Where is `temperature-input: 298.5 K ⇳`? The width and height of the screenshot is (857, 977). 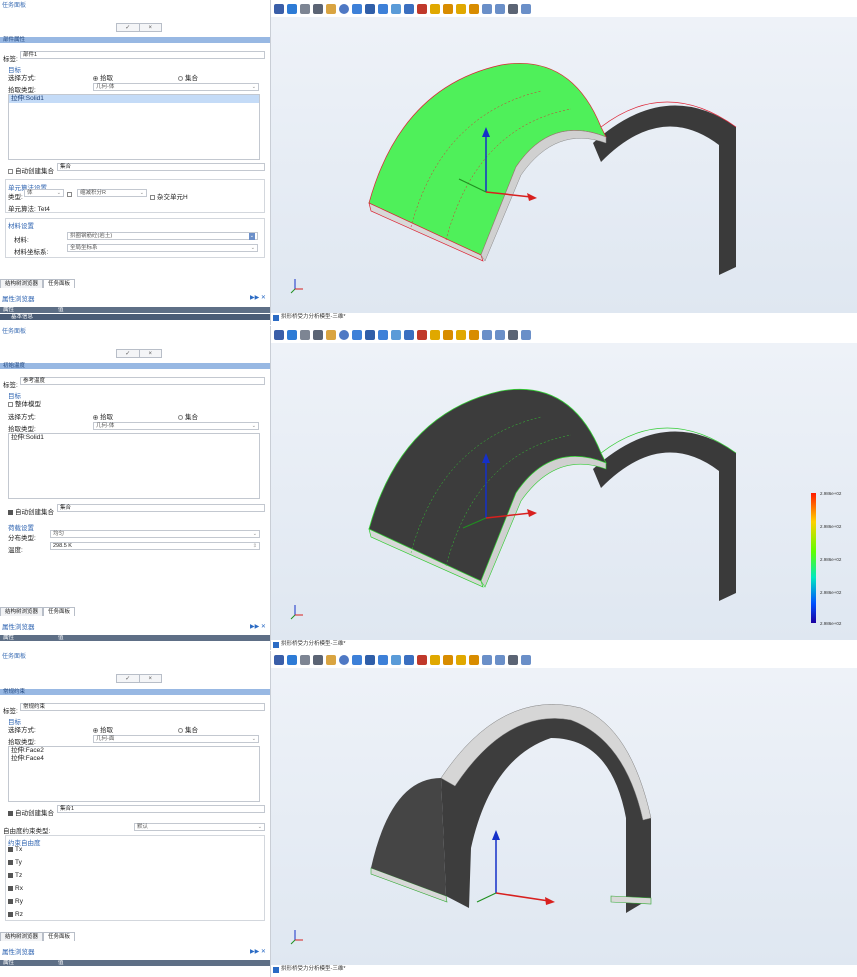 temperature-input: 298.5 K ⇳ is located at coordinates (155, 546).